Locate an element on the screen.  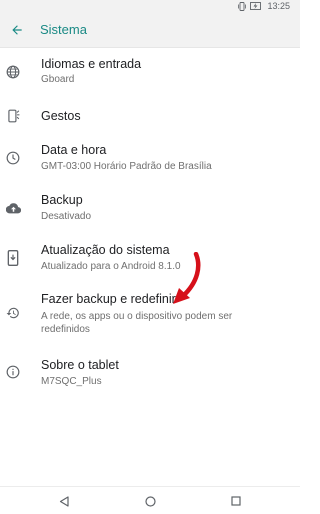
nav-back-button is located at coordinates (64, 501).